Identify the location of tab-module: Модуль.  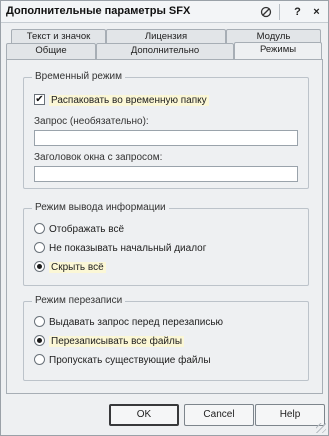
(273, 36).